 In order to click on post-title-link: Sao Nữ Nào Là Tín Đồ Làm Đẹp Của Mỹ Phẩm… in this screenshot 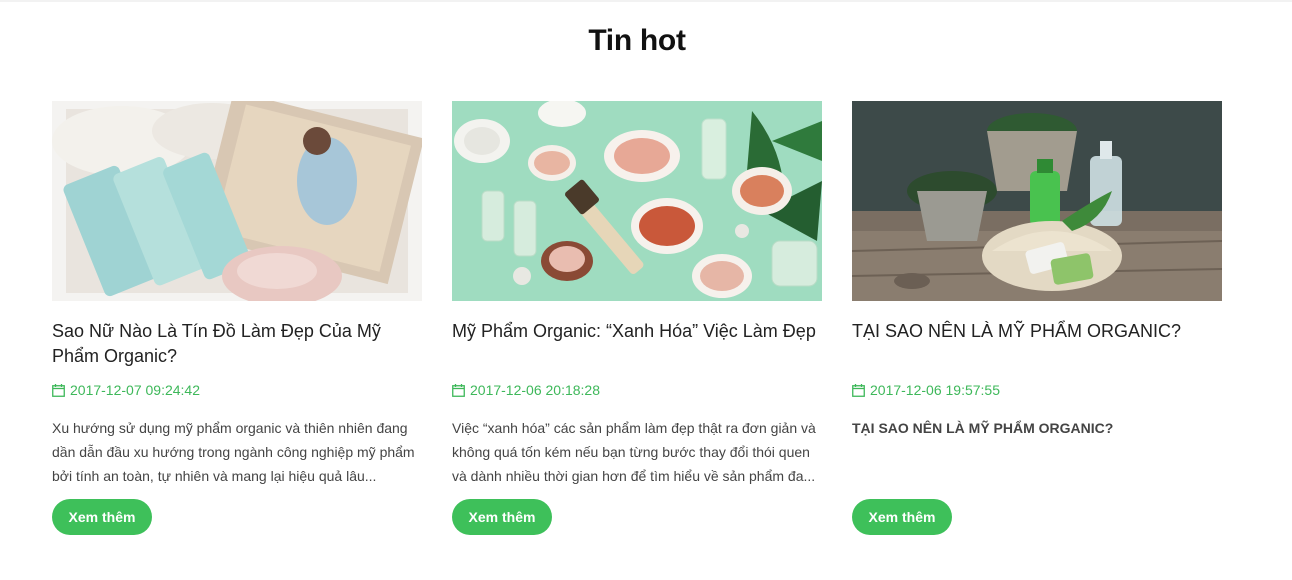, I will do `click(237, 344)`.